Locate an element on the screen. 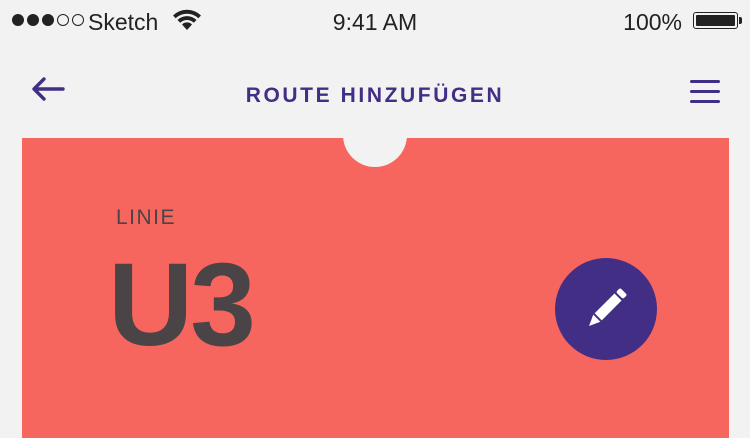 The image size is (750, 438). battery-fill is located at coordinates (715, 20).